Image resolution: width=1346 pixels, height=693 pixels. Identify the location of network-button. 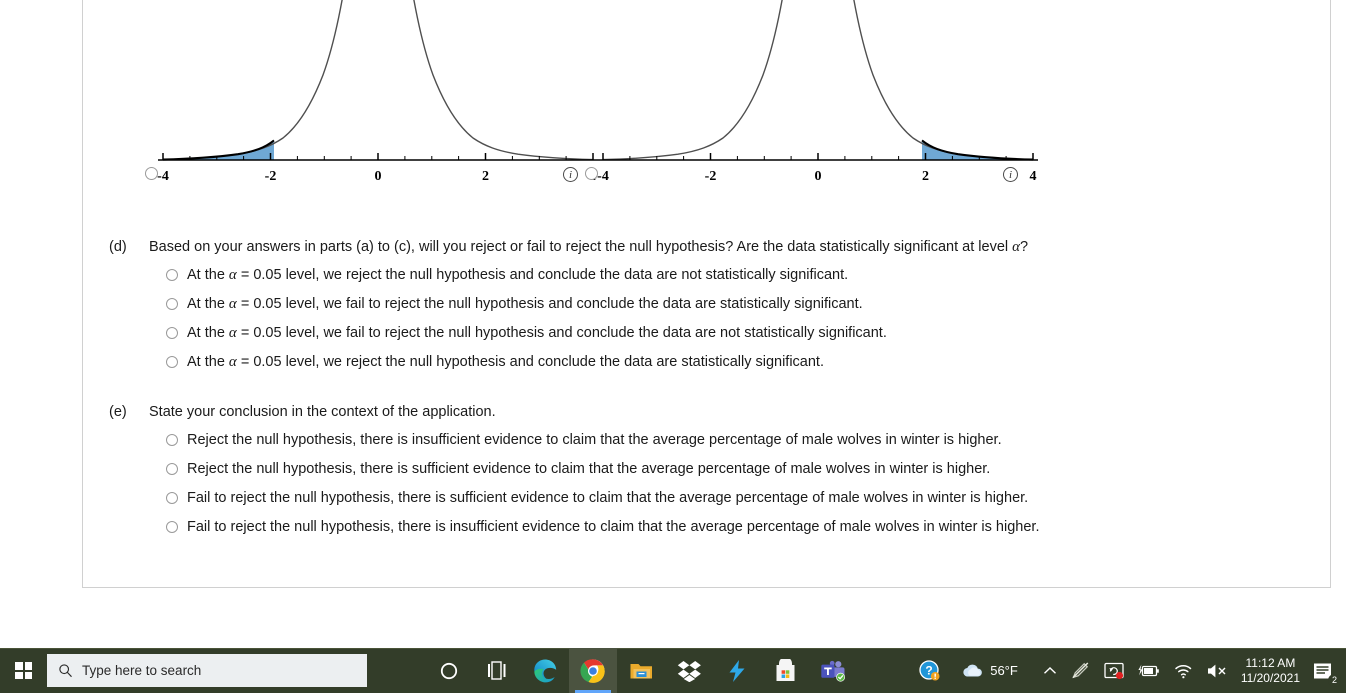
(1183, 670).